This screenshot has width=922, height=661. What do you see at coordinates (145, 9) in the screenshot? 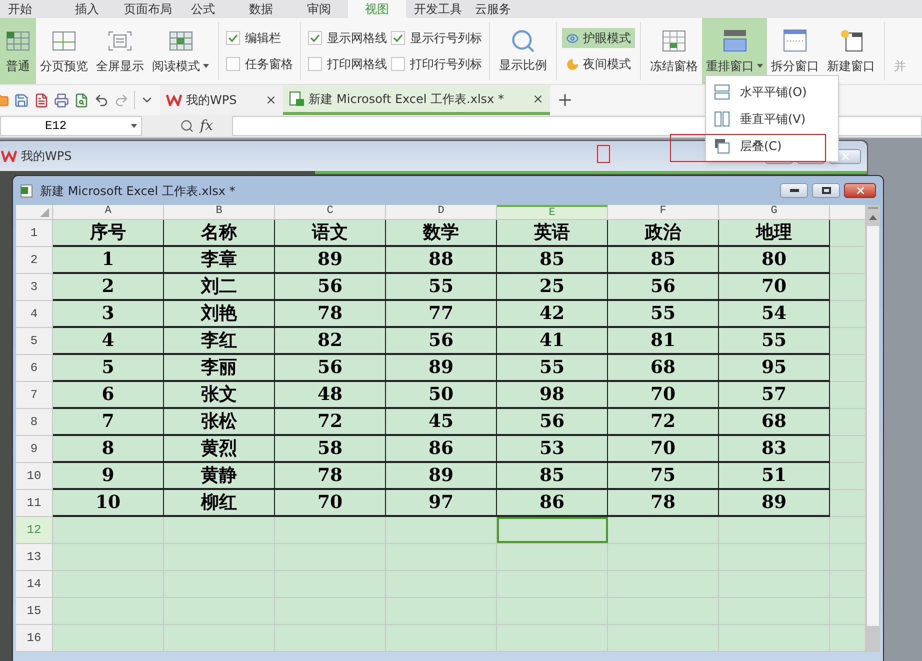
I see `menu-tab: 页面布局` at bounding box center [145, 9].